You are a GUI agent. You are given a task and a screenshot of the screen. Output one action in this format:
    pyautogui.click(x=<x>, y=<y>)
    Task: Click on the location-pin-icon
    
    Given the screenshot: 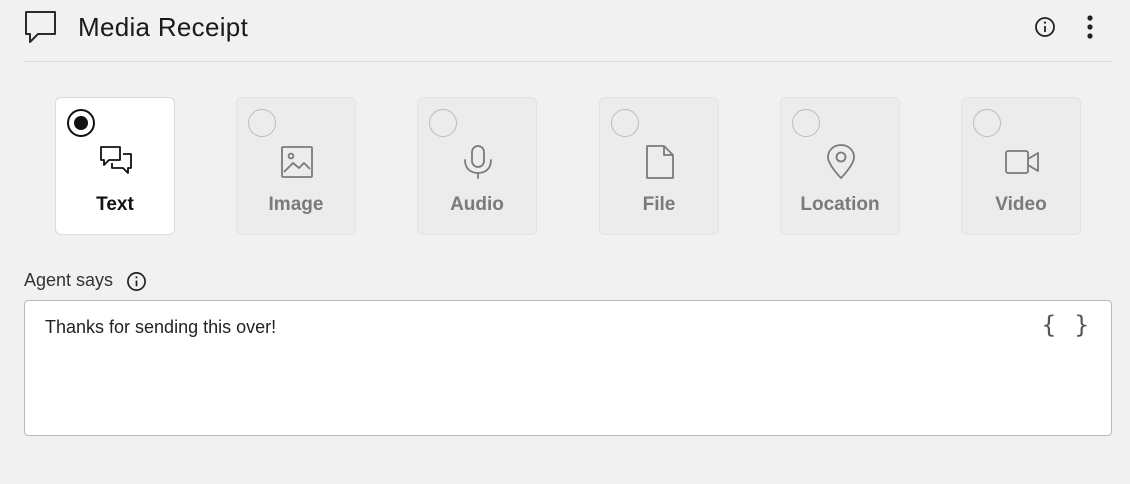 What is the action you would take?
    pyautogui.click(x=841, y=162)
    